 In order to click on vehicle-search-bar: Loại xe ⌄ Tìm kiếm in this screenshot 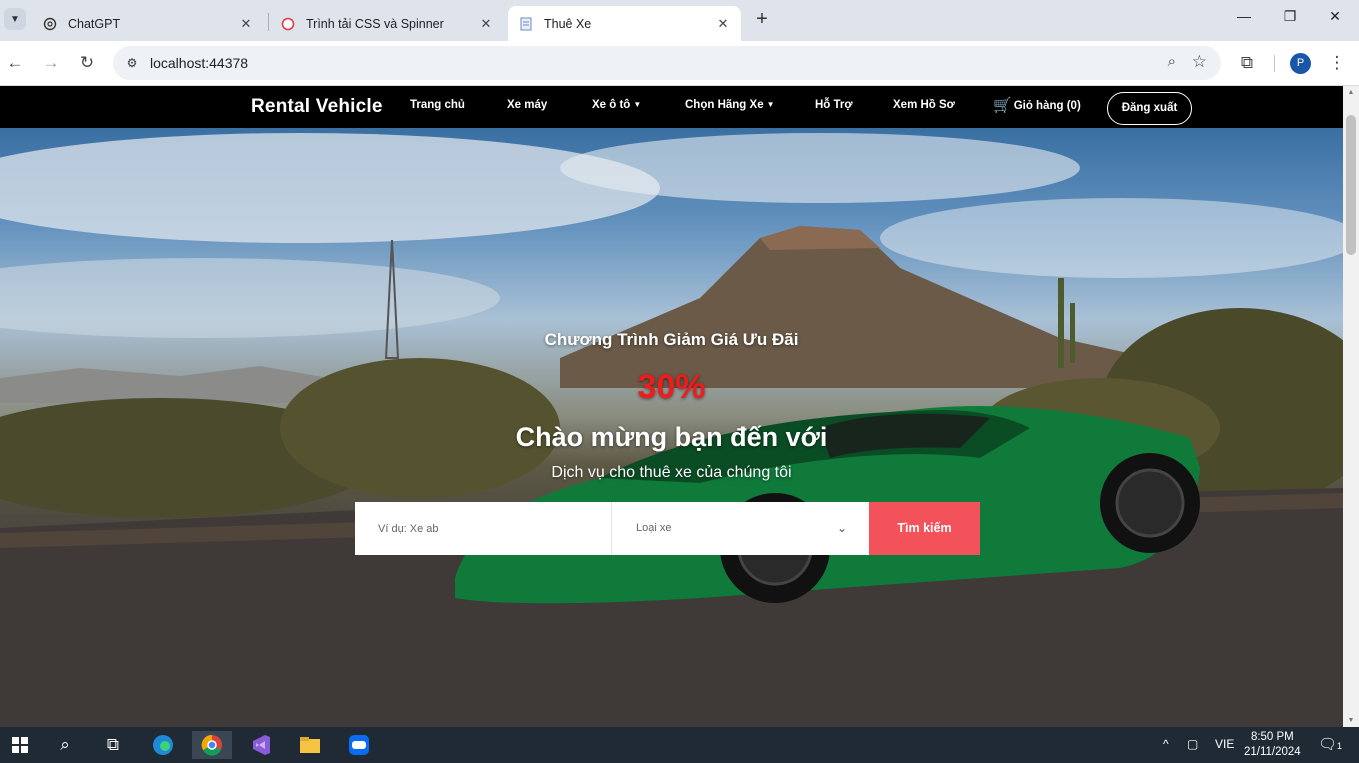, I will do `click(667, 528)`.